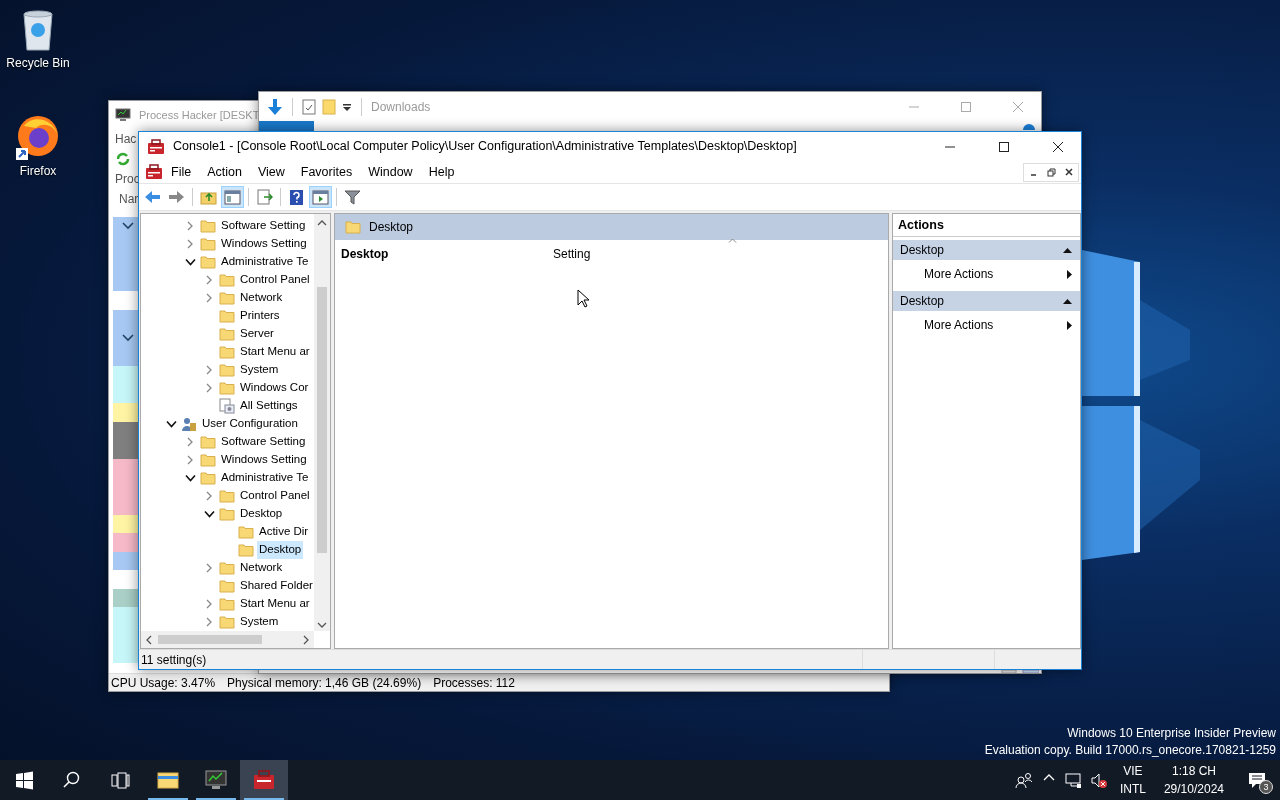  I want to click on menu-item: View, so click(271, 172).